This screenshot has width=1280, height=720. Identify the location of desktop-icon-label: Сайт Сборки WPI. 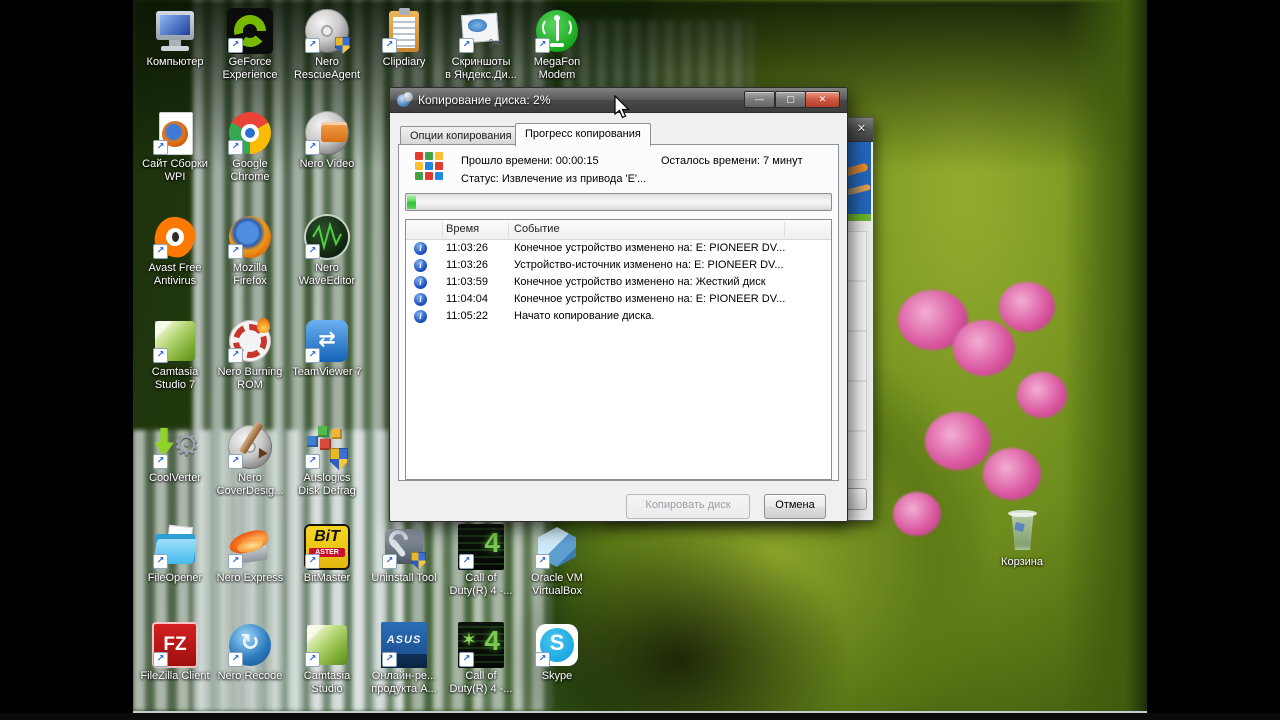
(175, 170).